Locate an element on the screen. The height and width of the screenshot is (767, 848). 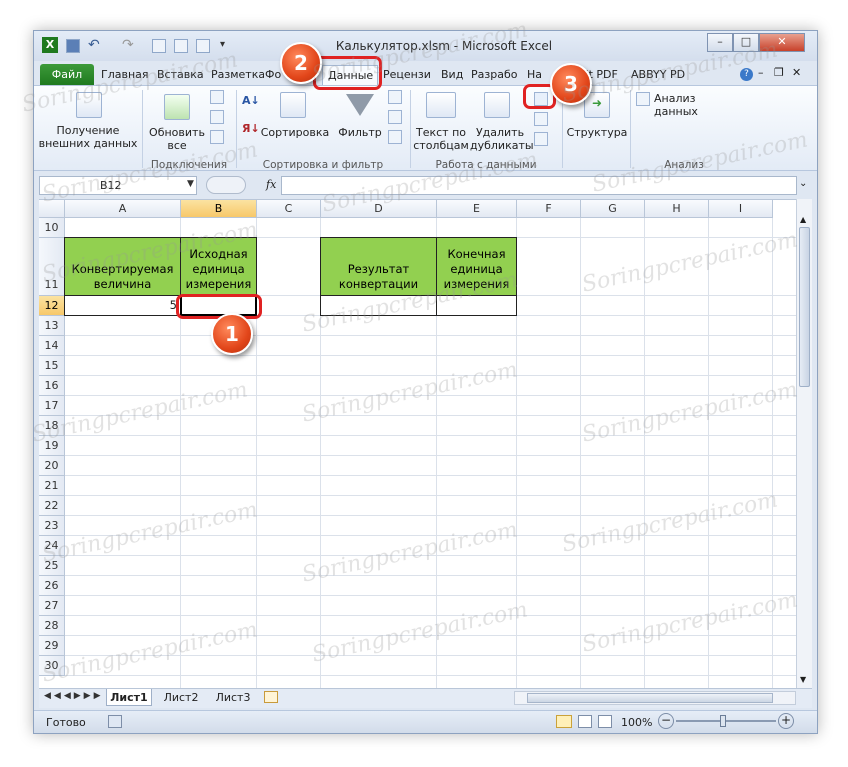
name-box-dropdown-icon: ▼ is located at coordinates (190, 184).